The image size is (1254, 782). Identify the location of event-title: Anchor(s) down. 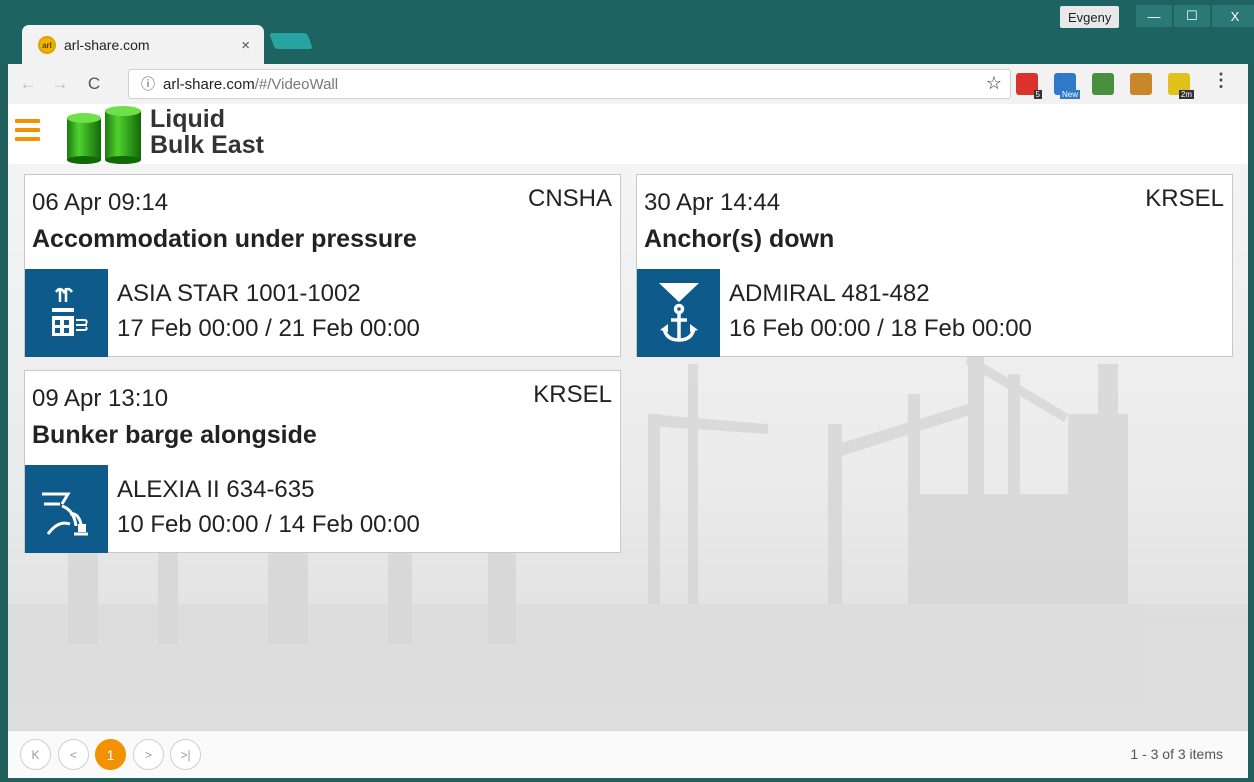
(739, 239).